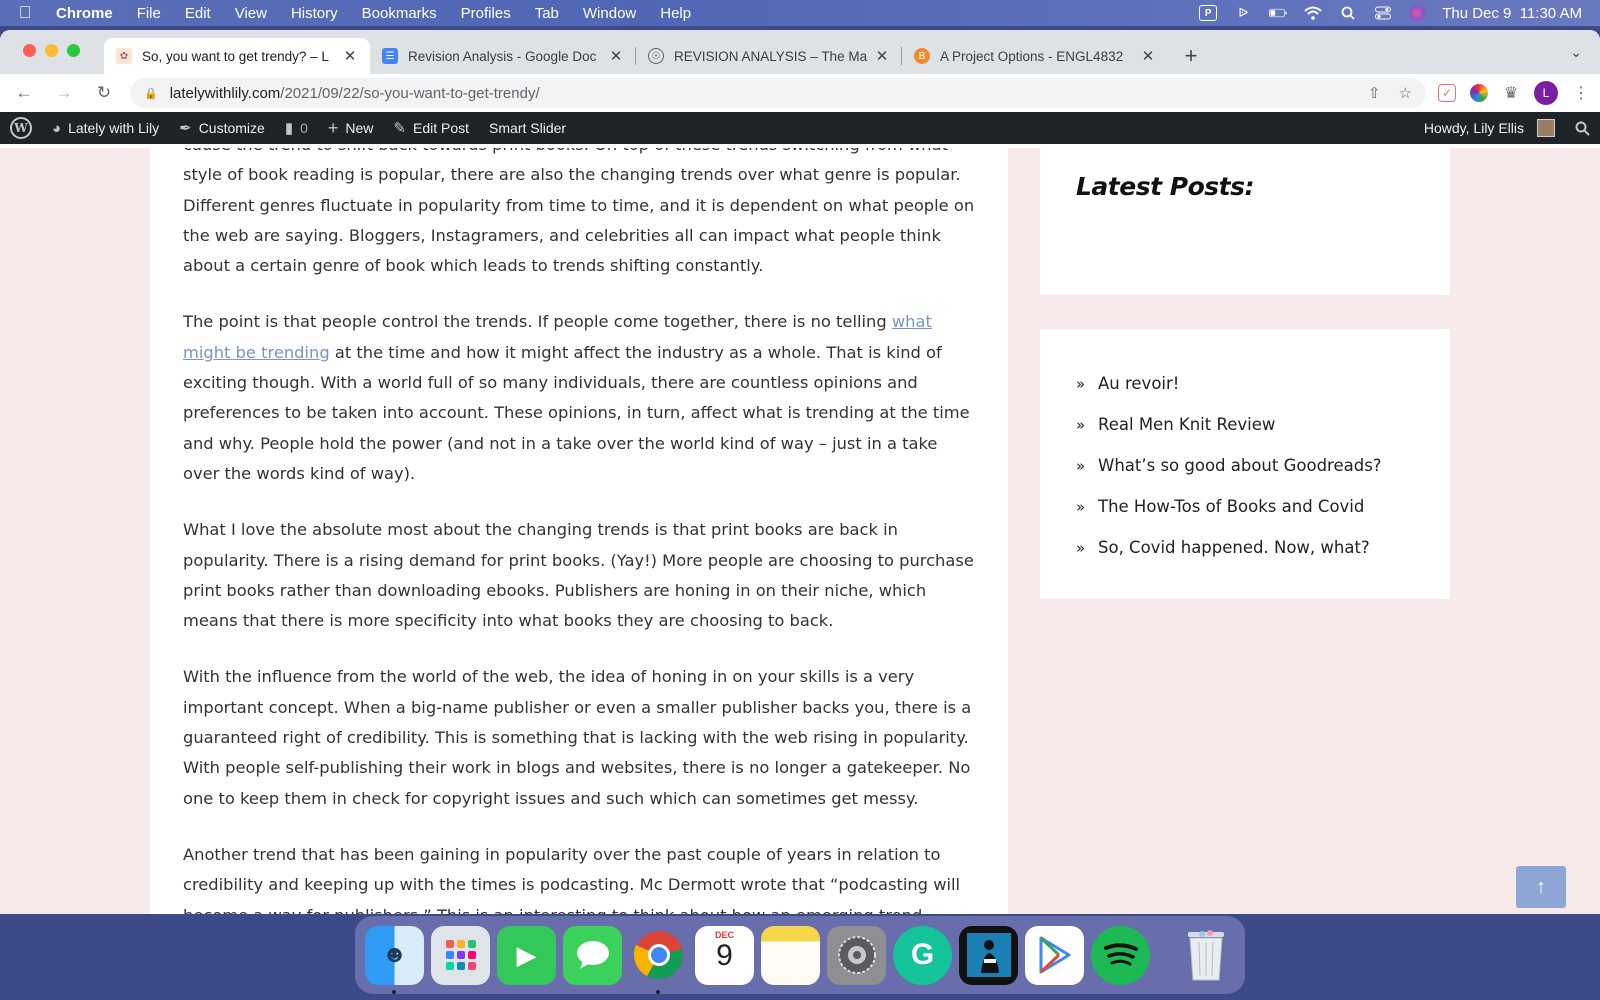  What do you see at coordinates (394, 959) in the screenshot?
I see `finder-icon: ☻` at bounding box center [394, 959].